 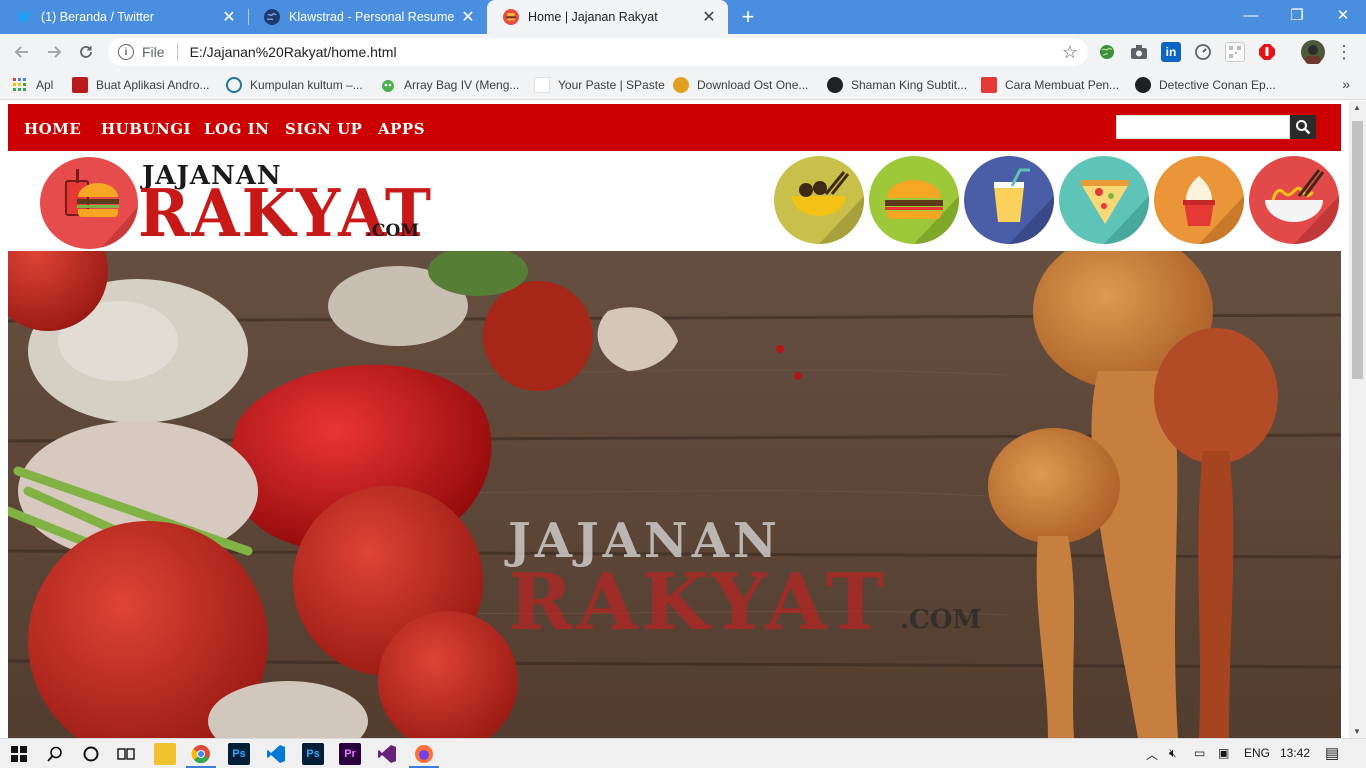 What do you see at coordinates (387, 754) in the screenshot?
I see `visual-studio-icon` at bounding box center [387, 754].